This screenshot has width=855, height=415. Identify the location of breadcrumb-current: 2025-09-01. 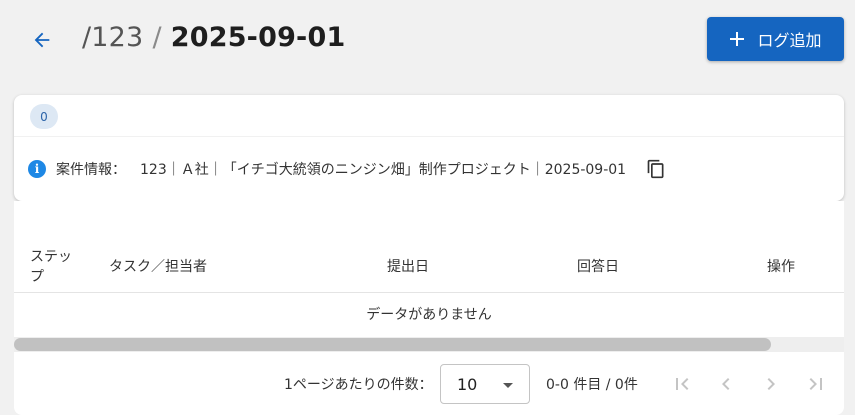
(258, 37).